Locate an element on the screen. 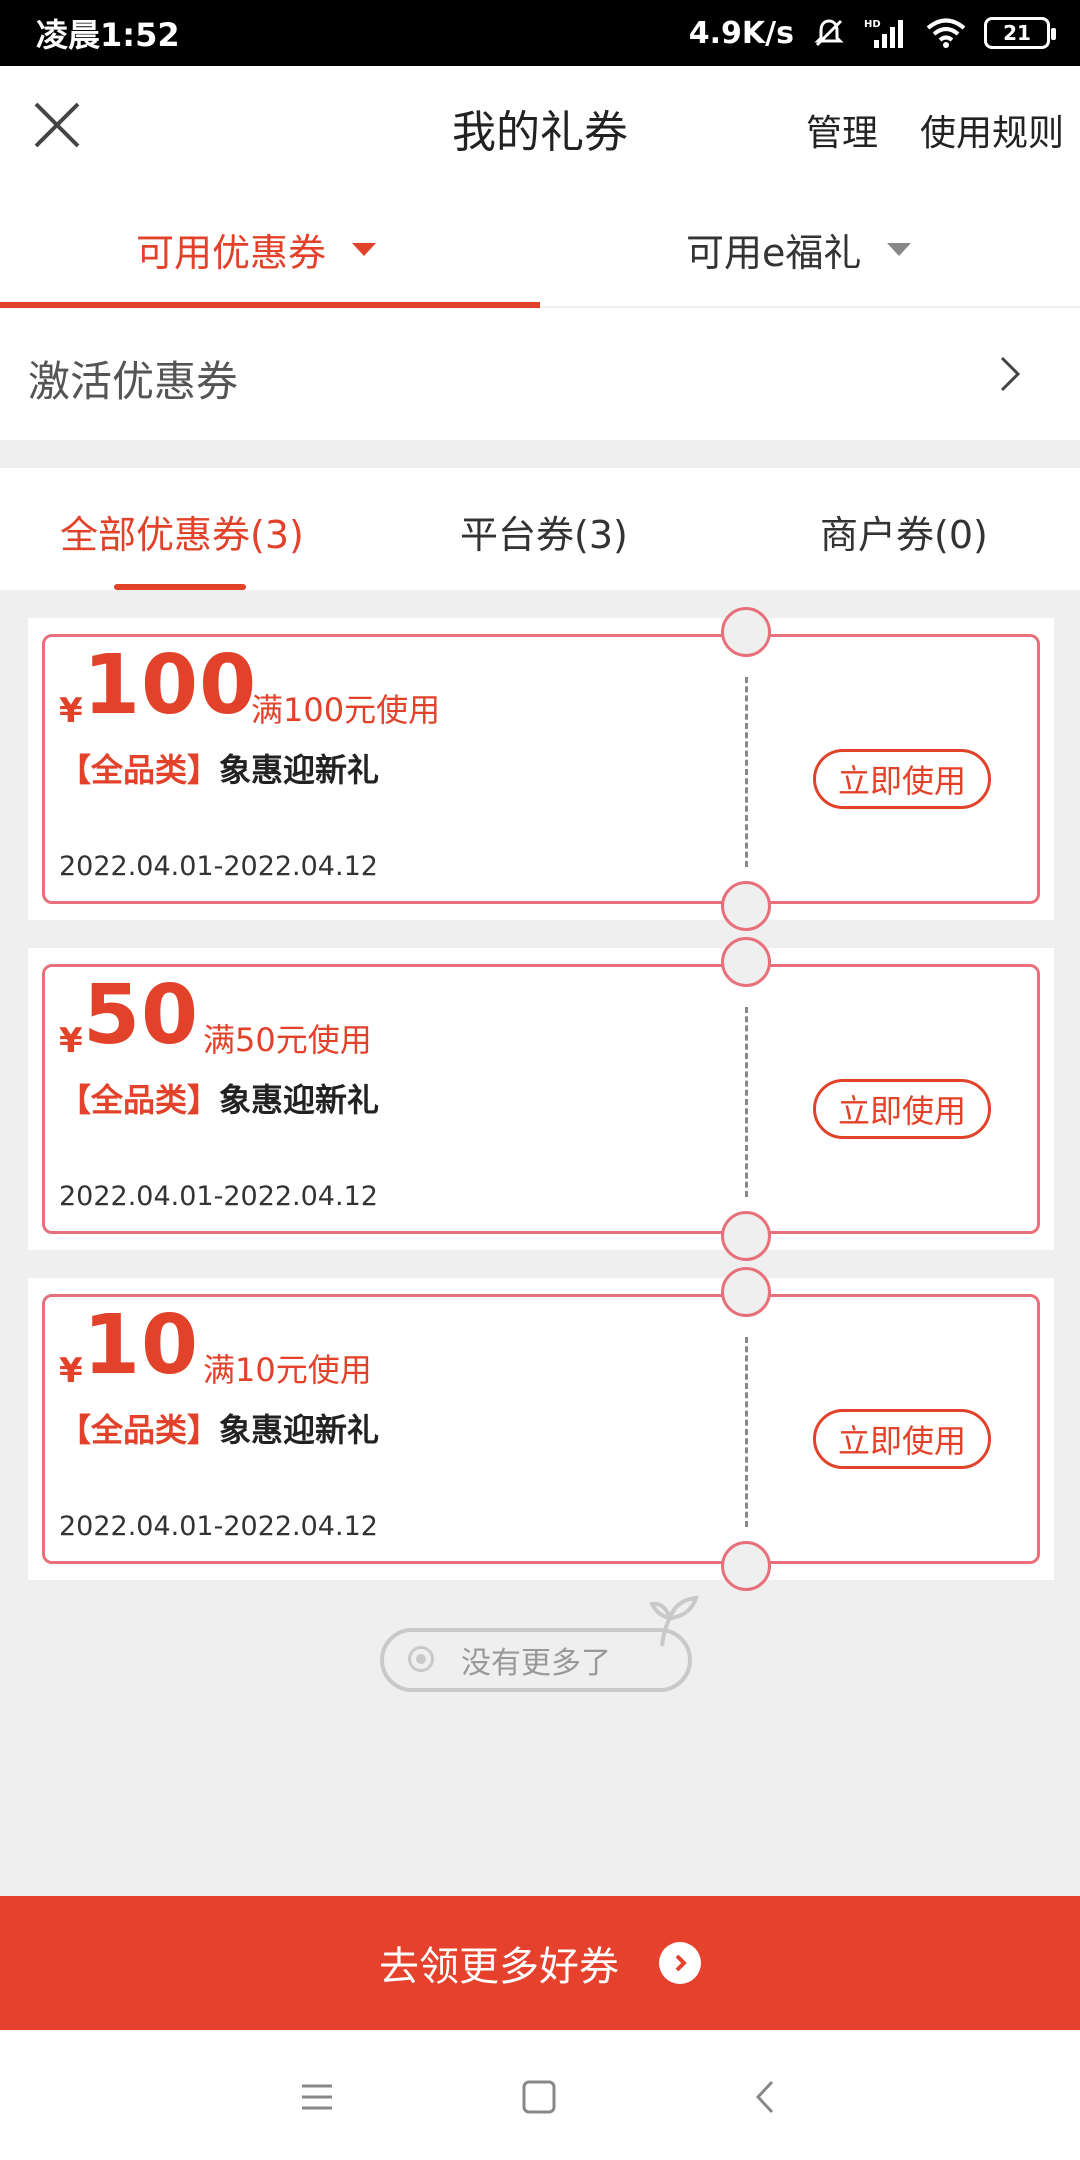 The height and width of the screenshot is (2160, 1080). tab-label: 可用优惠券 is located at coordinates (231, 253).